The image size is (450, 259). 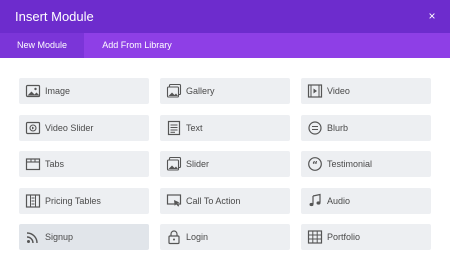 What do you see at coordinates (225, 16) in the screenshot?
I see `modal-header: Insert Module ×` at bounding box center [225, 16].